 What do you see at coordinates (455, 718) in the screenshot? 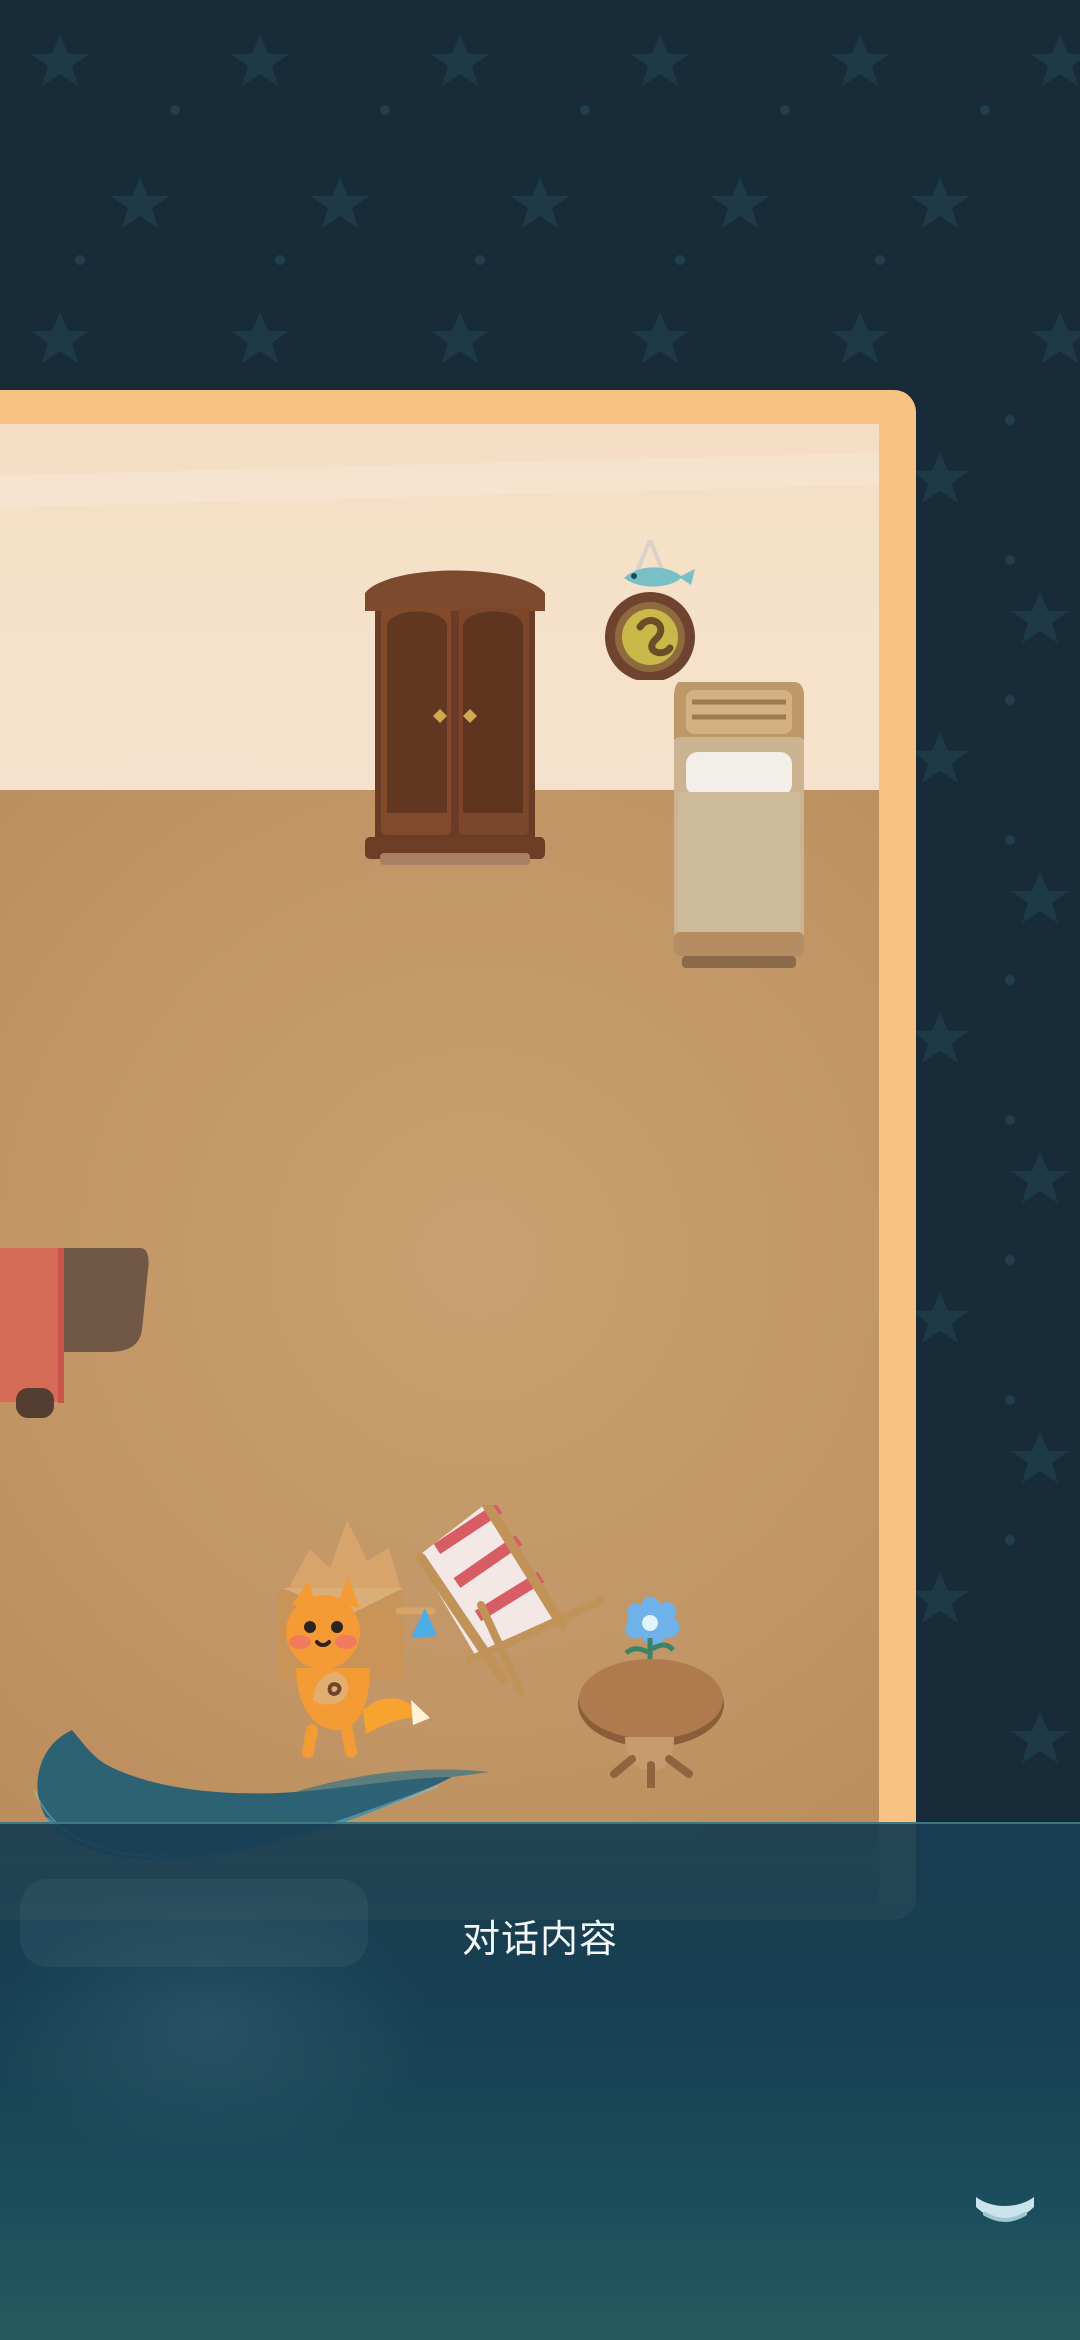
I see `wardrobe` at bounding box center [455, 718].